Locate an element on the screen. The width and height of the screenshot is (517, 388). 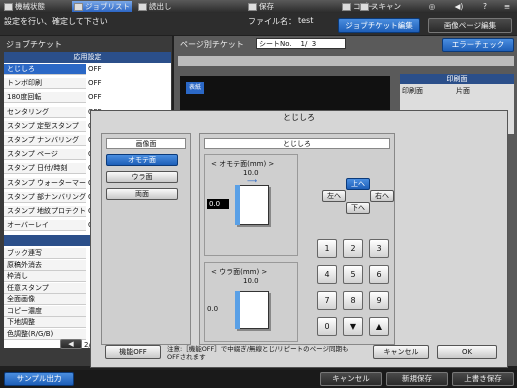
instruction-message: 設定を行い、確定して下さい is located at coordinates (56, 21).